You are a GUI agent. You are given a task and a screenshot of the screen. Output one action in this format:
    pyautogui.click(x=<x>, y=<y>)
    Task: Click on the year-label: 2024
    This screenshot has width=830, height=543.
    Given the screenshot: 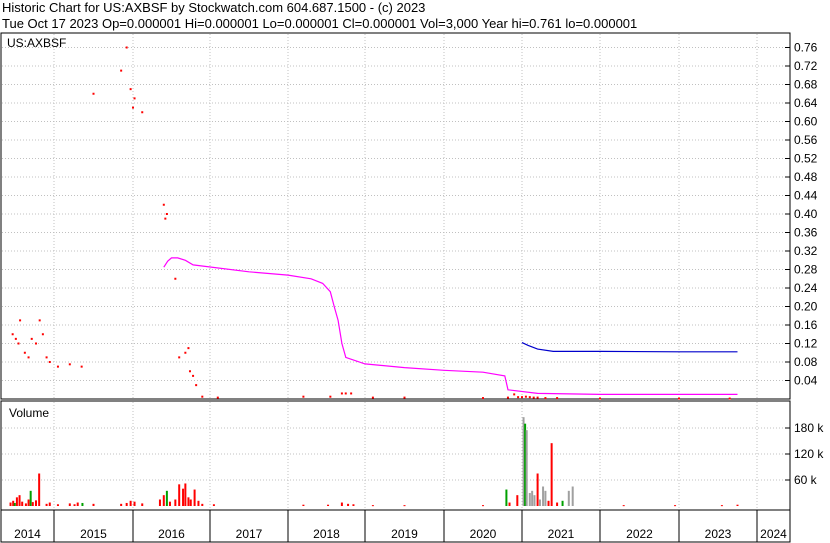 What is the action you would take?
    pyautogui.click(x=773, y=534)
    